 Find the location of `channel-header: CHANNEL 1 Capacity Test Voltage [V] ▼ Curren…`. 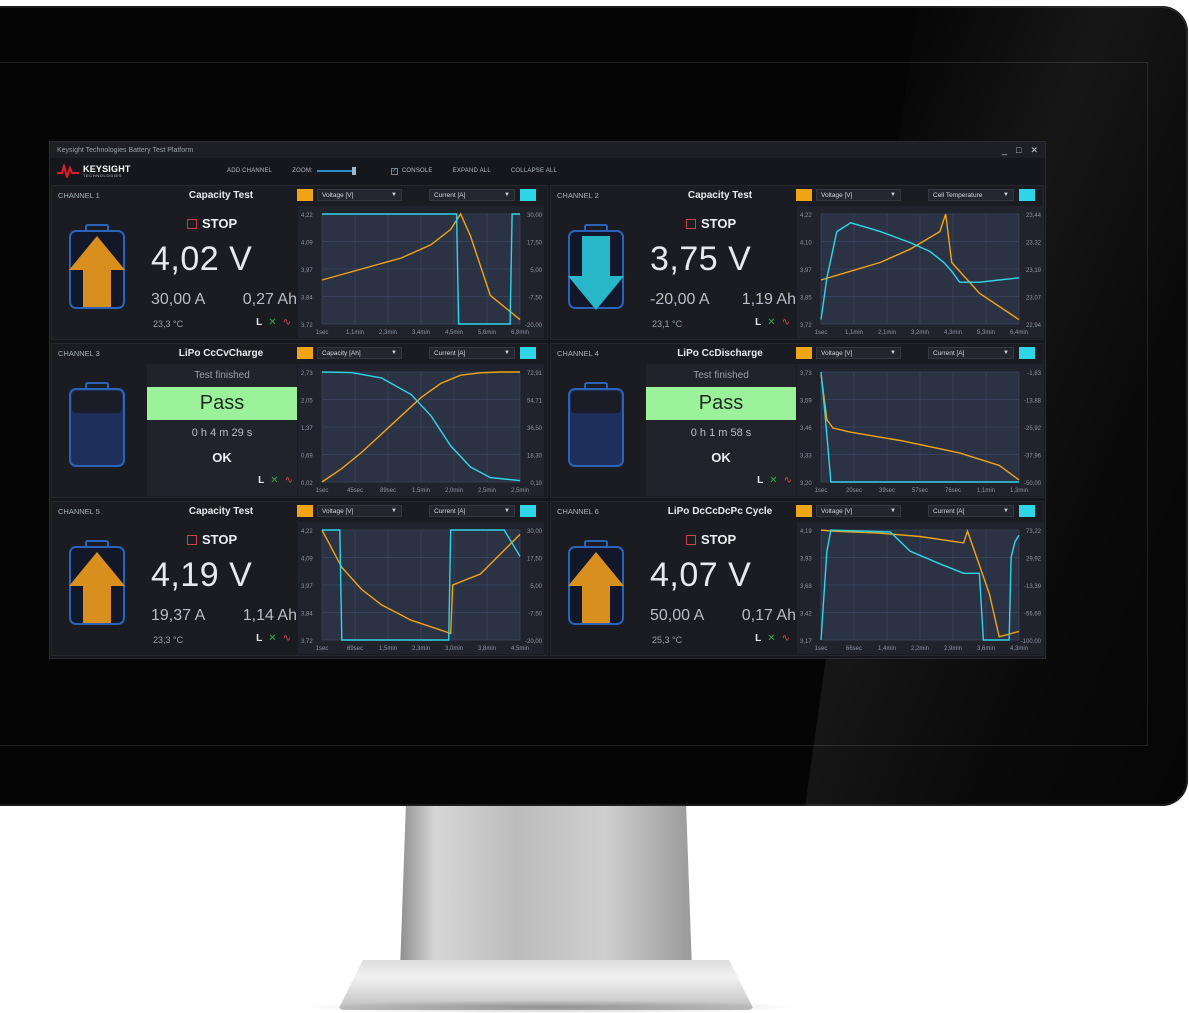

channel-header: CHANNEL 1 Capacity Test Voltage [V] ▼ Curren… is located at coordinates (299, 195).